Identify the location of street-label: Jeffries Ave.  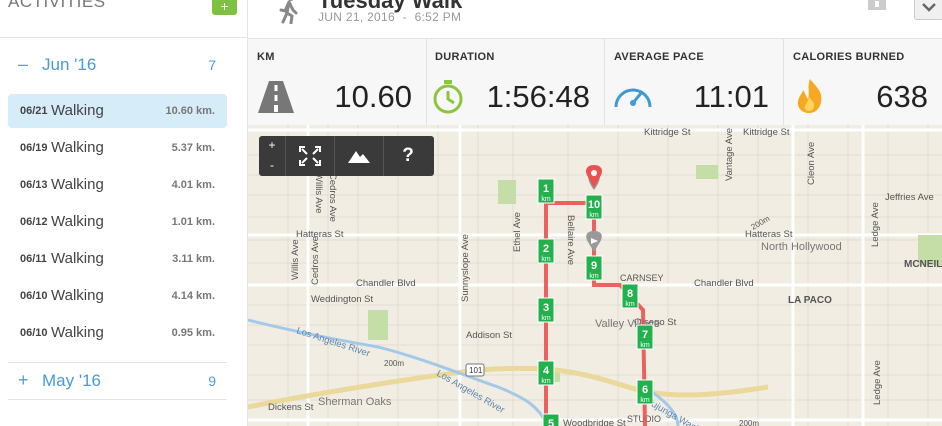
(909, 197).